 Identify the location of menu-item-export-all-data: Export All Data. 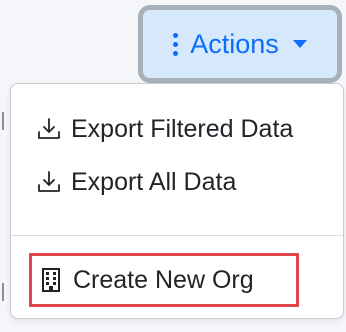
(177, 182).